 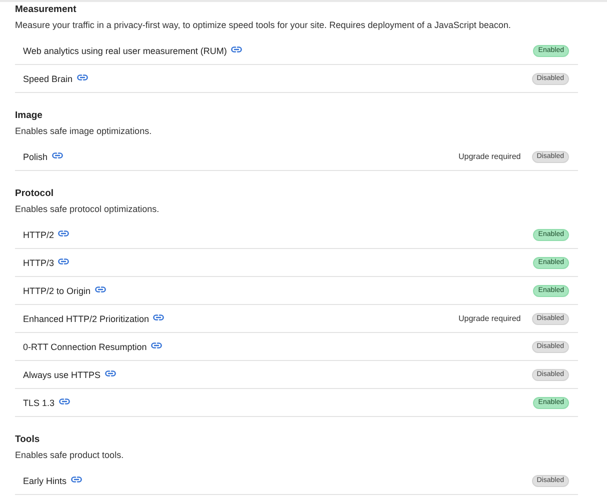 I want to click on section-title: Measurement, so click(x=46, y=9).